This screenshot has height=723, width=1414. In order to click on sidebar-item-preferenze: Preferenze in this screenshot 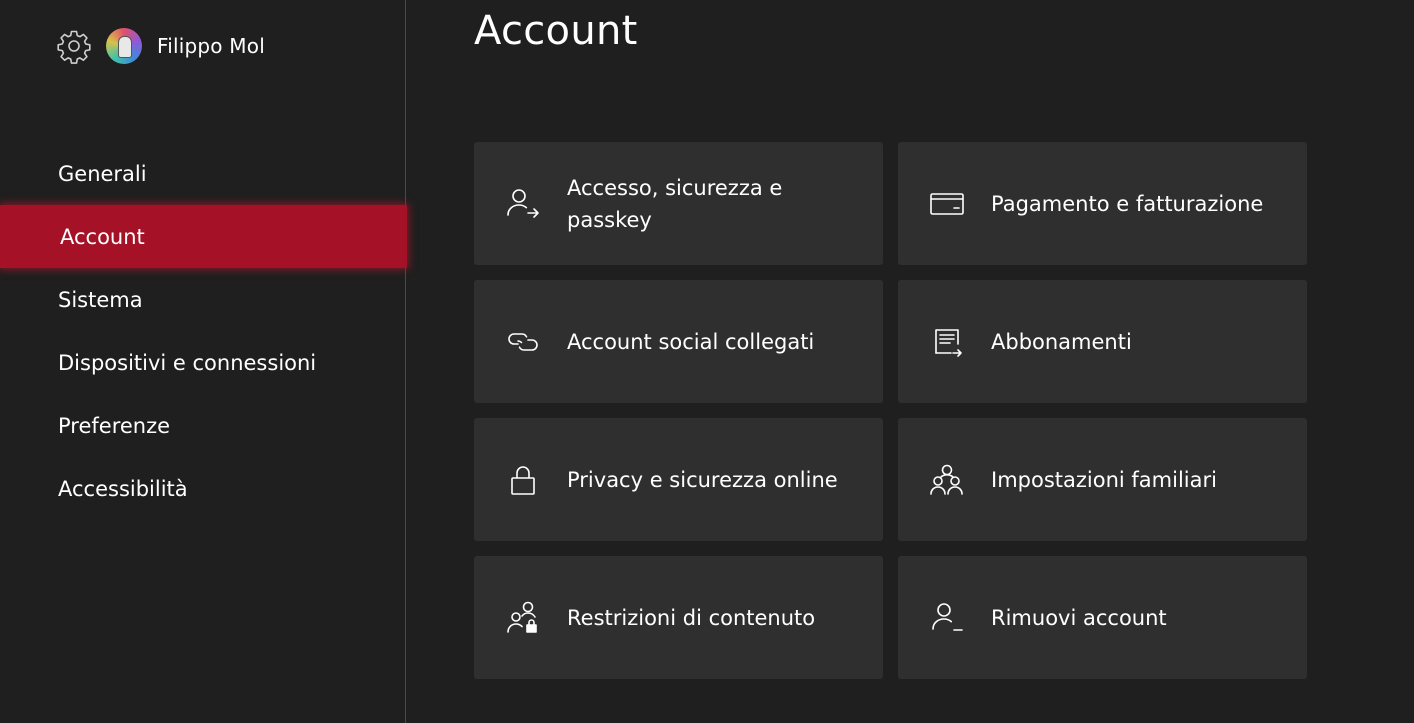, I will do `click(202, 425)`.